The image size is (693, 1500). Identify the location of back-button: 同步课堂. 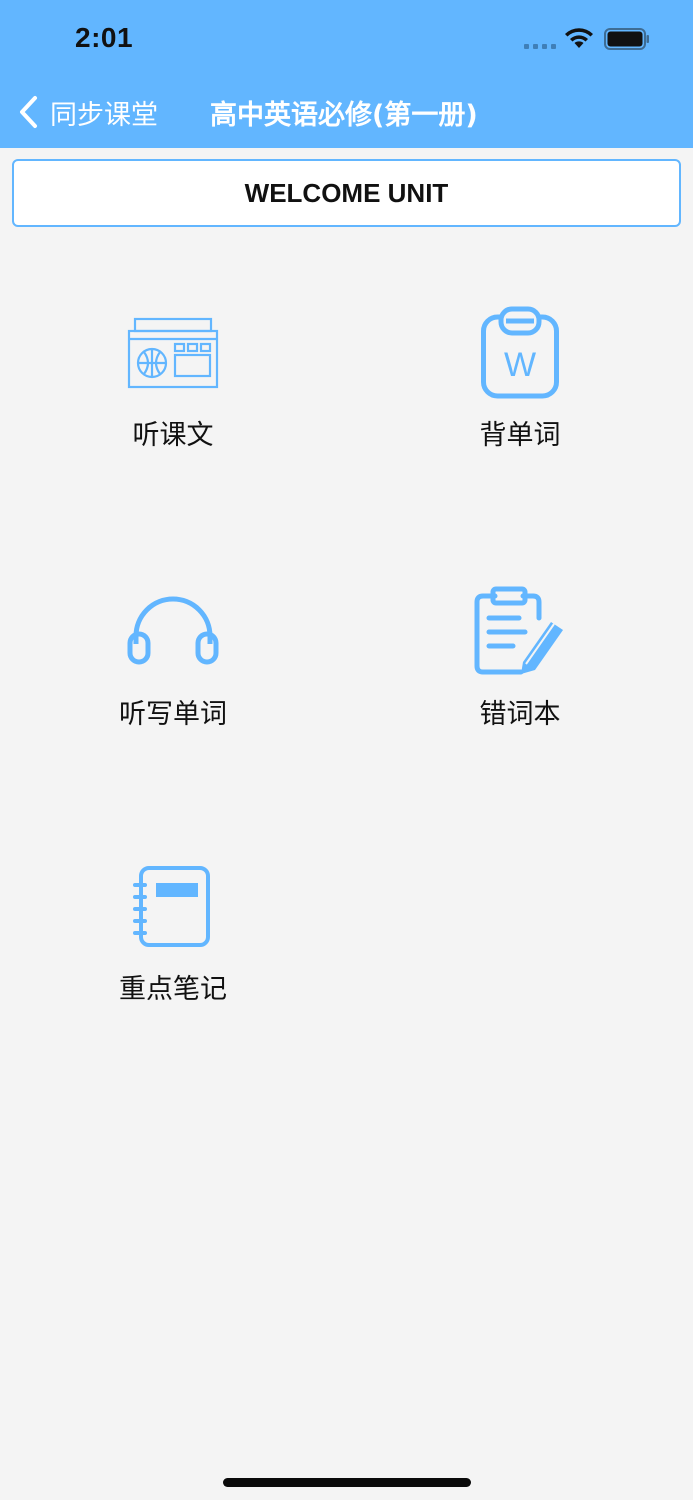
(88, 112).